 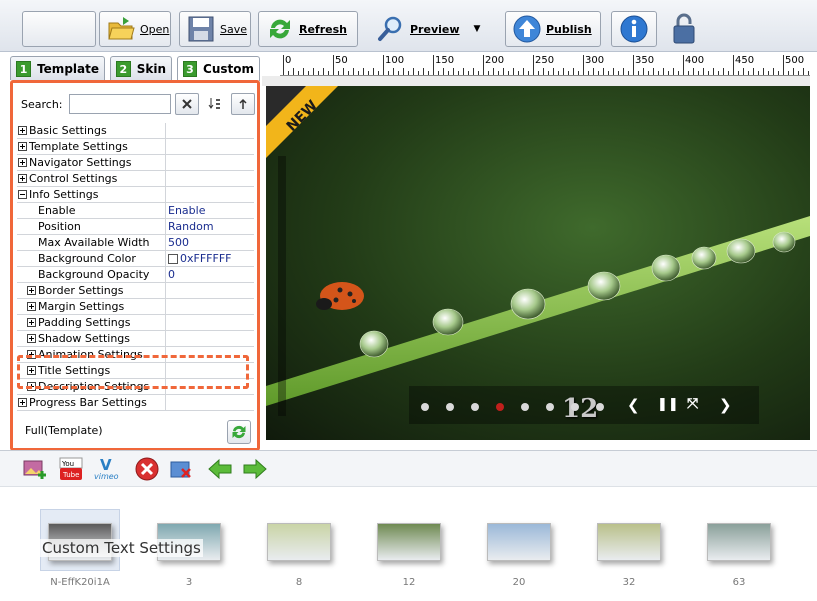 What do you see at coordinates (242, 104) in the screenshot?
I see `categorize-button` at bounding box center [242, 104].